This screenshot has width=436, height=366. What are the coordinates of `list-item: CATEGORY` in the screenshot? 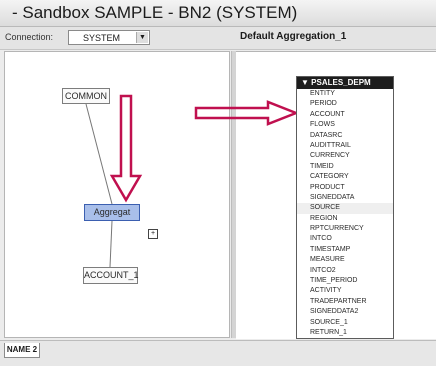 It's located at (345, 177).